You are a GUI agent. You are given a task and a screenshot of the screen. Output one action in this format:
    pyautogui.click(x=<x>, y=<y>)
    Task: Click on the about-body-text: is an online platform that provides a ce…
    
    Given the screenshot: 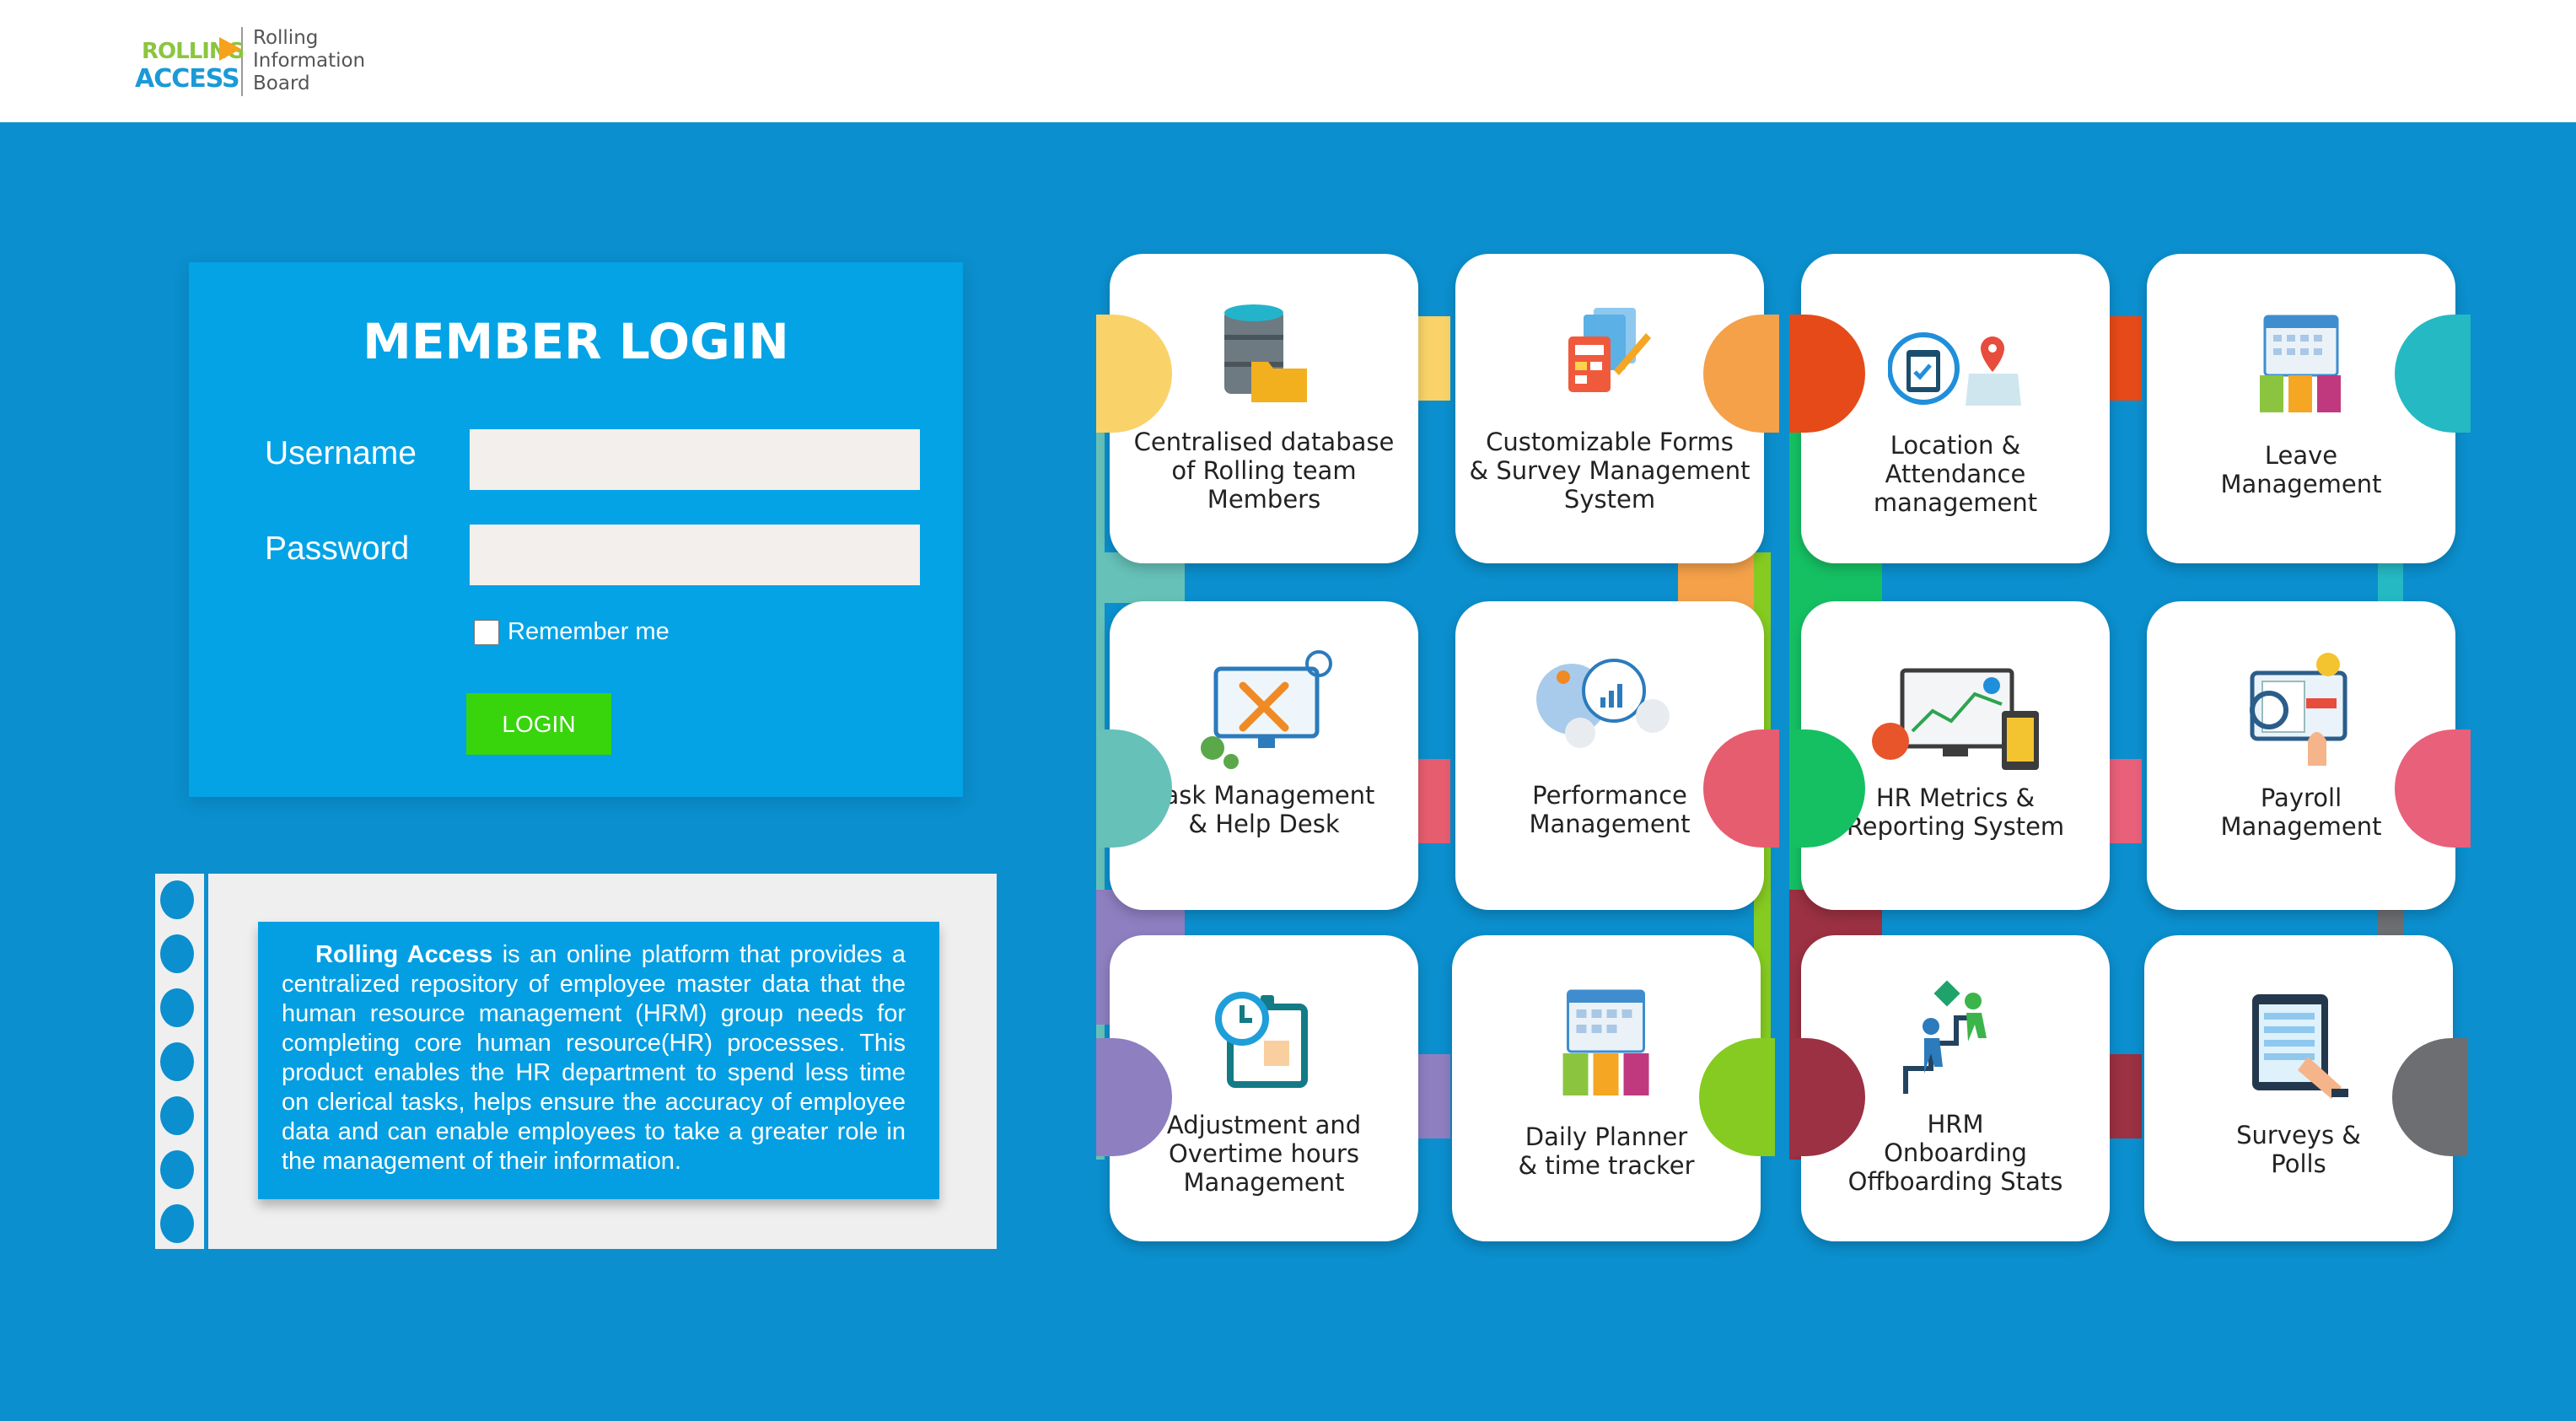 What is the action you would take?
    pyautogui.click(x=594, y=1058)
    